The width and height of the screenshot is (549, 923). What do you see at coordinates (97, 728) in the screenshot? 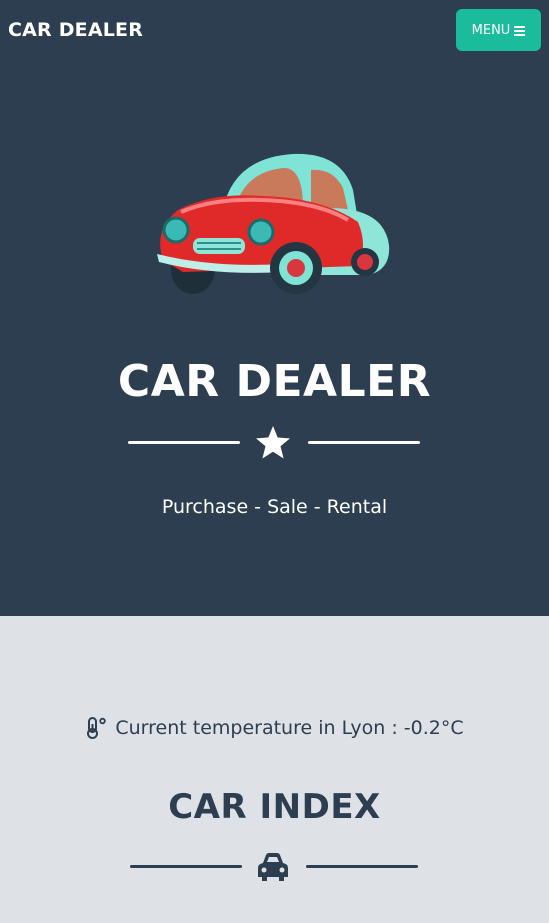
I see `thermometer-icon` at bounding box center [97, 728].